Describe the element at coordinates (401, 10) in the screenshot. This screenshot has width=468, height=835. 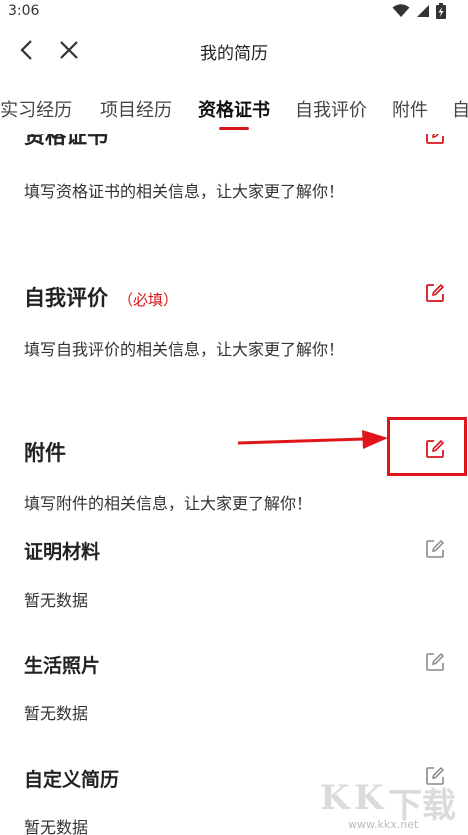
I see `wifi-icon` at that location.